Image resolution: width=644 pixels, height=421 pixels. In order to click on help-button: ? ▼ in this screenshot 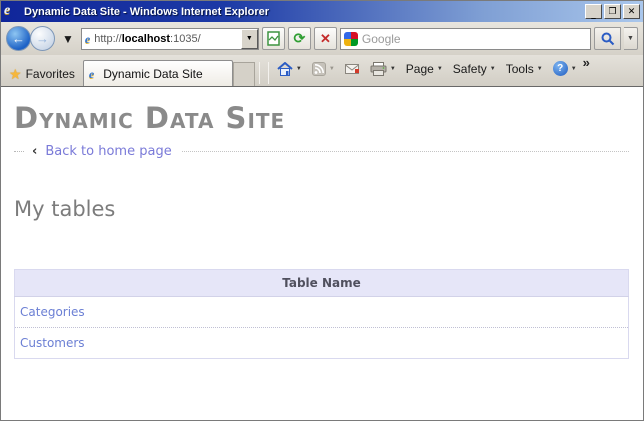, I will do `click(565, 68)`.